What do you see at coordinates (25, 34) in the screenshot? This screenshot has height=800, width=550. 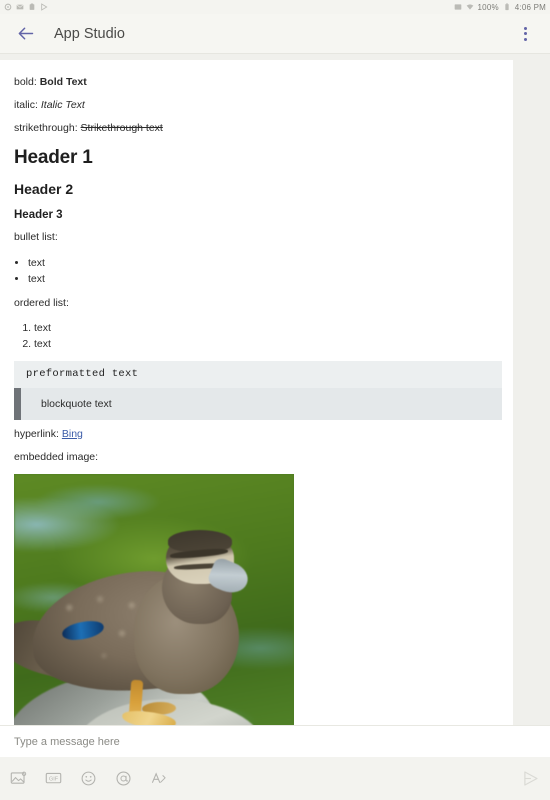 I see `back-arrow-icon` at bounding box center [25, 34].